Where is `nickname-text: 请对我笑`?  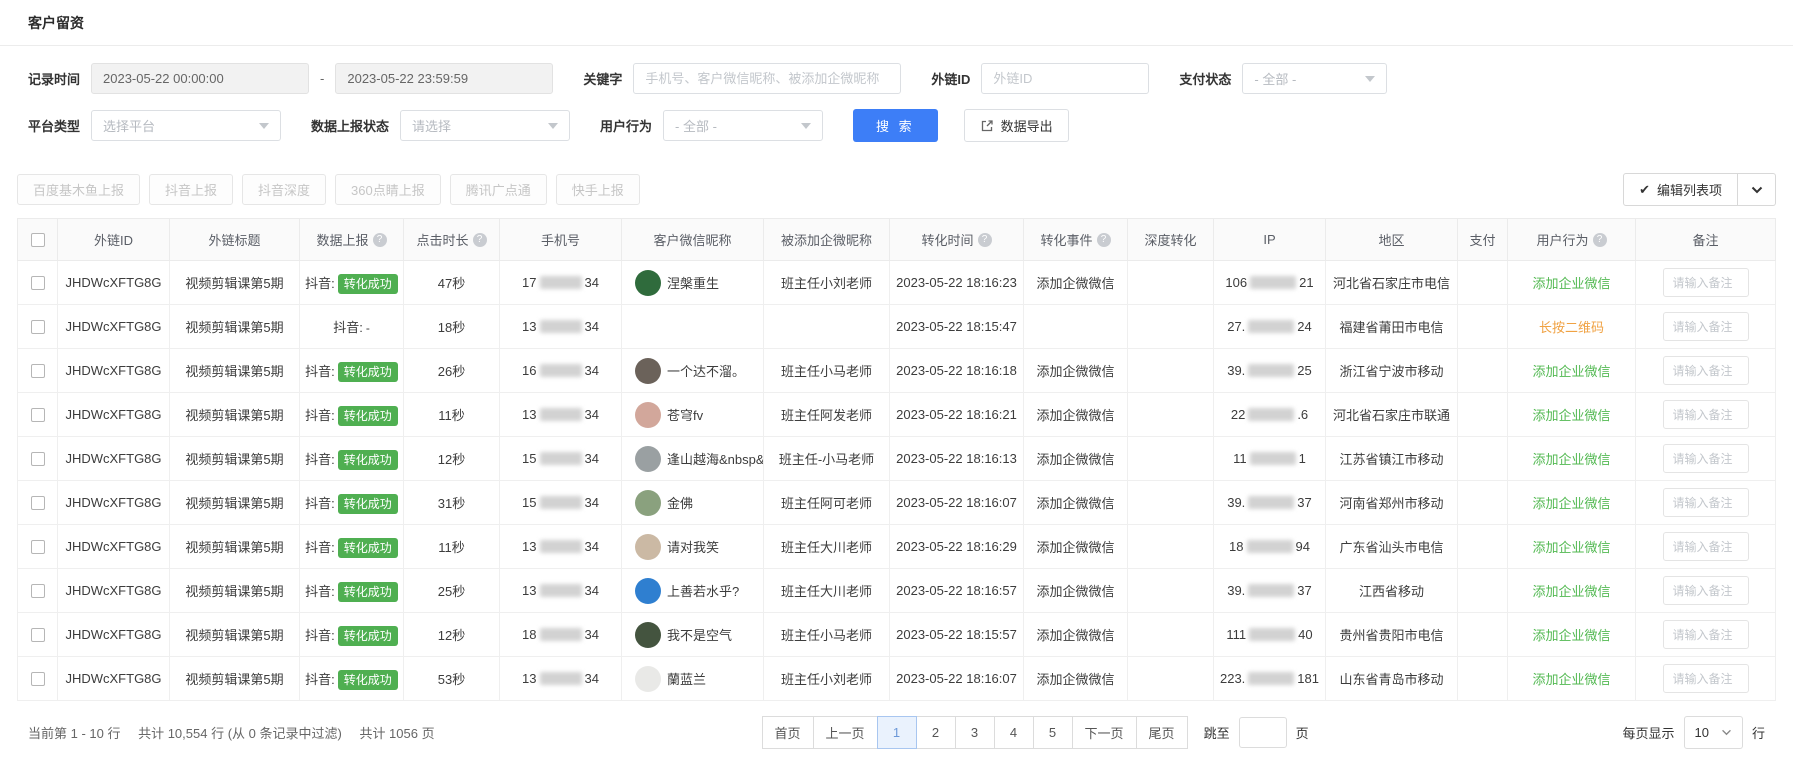
nickname-text: 请对我笑 is located at coordinates (693, 547).